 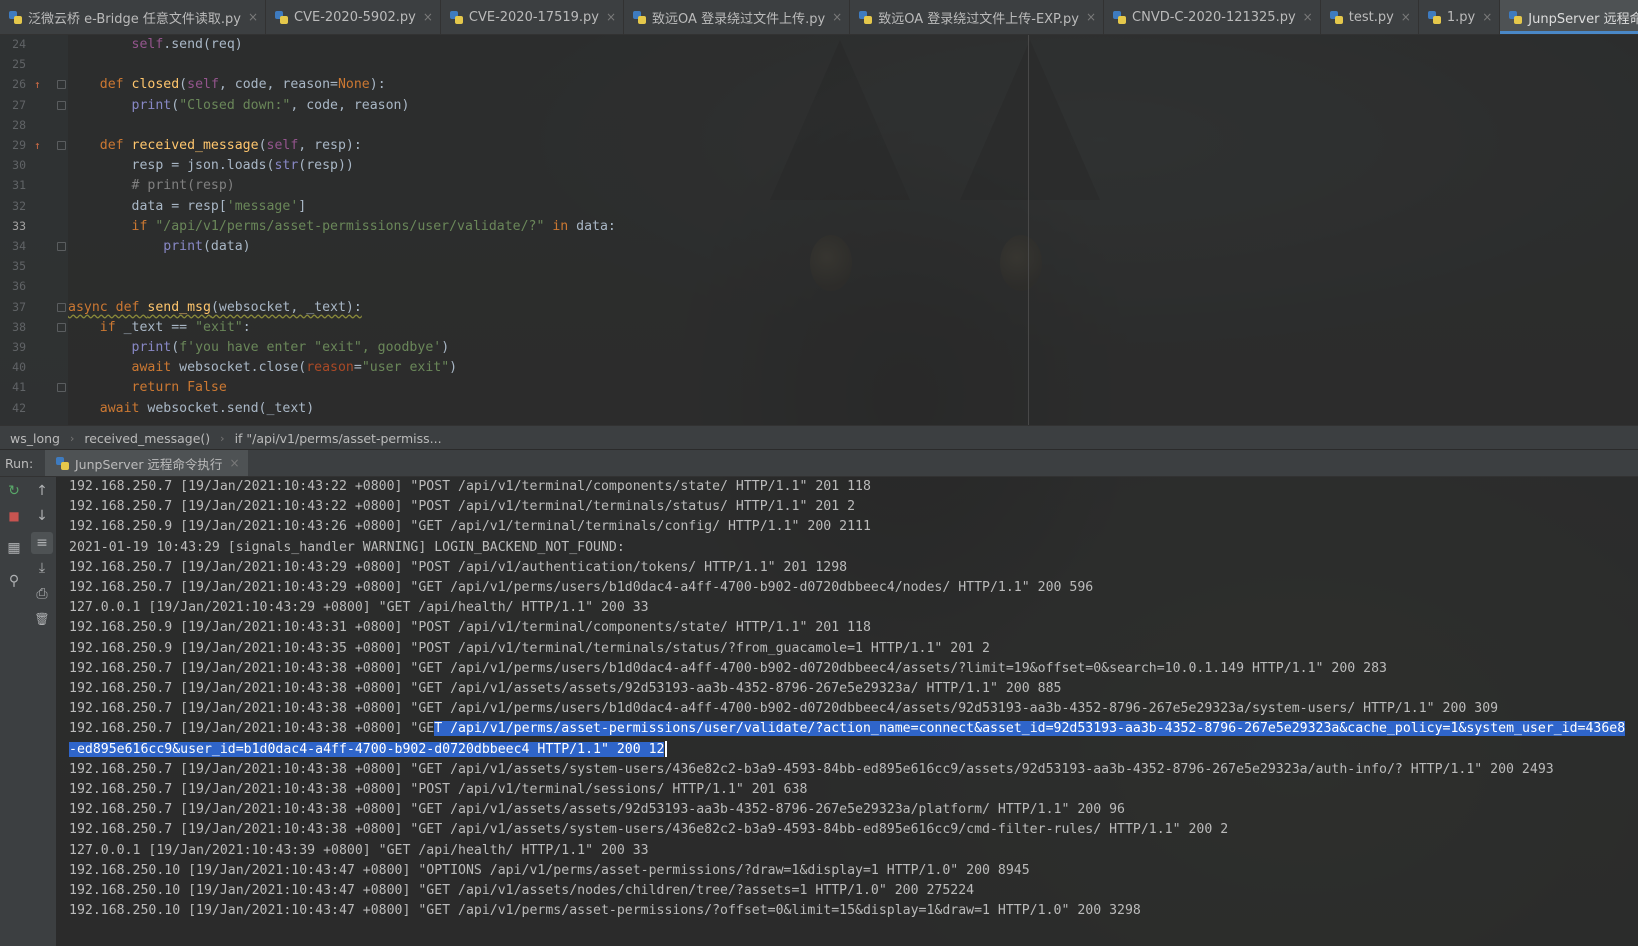 What do you see at coordinates (19, 64) in the screenshot?
I see `line-number: 25` at bounding box center [19, 64].